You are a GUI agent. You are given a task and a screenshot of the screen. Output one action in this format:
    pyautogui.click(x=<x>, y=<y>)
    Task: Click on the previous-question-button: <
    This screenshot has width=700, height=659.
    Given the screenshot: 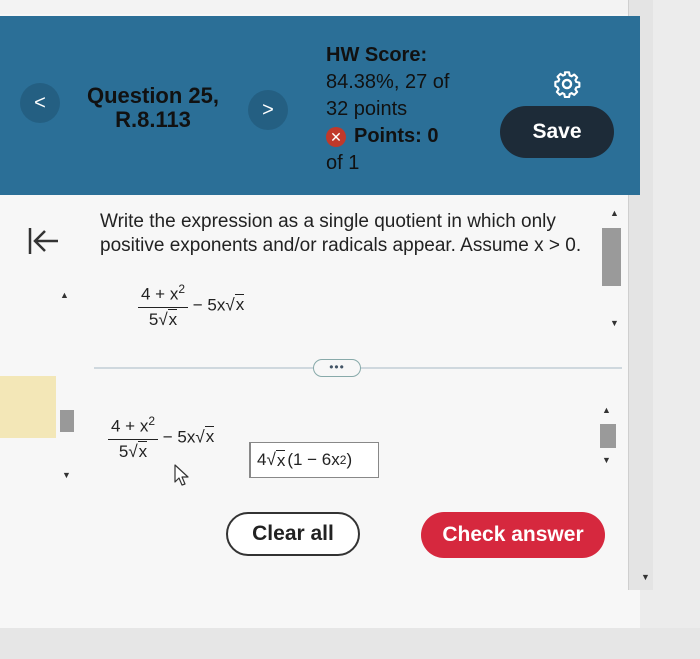 What is the action you would take?
    pyautogui.click(x=40, y=103)
    